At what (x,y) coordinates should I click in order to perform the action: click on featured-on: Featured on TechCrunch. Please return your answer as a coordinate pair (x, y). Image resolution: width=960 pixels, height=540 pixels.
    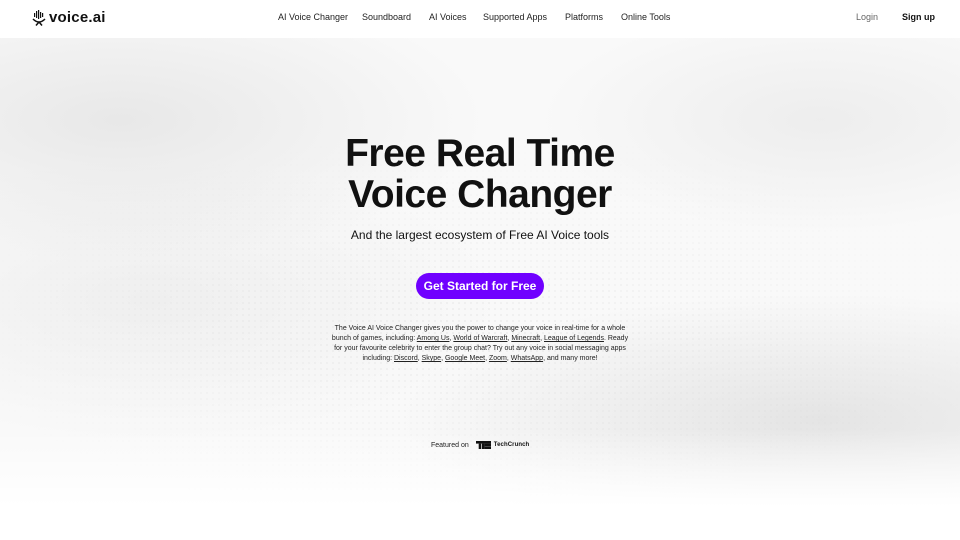
    Looking at the image, I should click on (480, 445).